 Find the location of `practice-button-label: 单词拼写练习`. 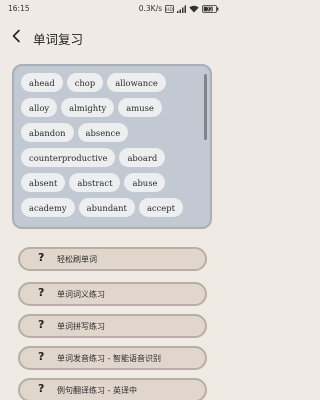

practice-button-label: 单词拼写练习 is located at coordinates (81, 326).